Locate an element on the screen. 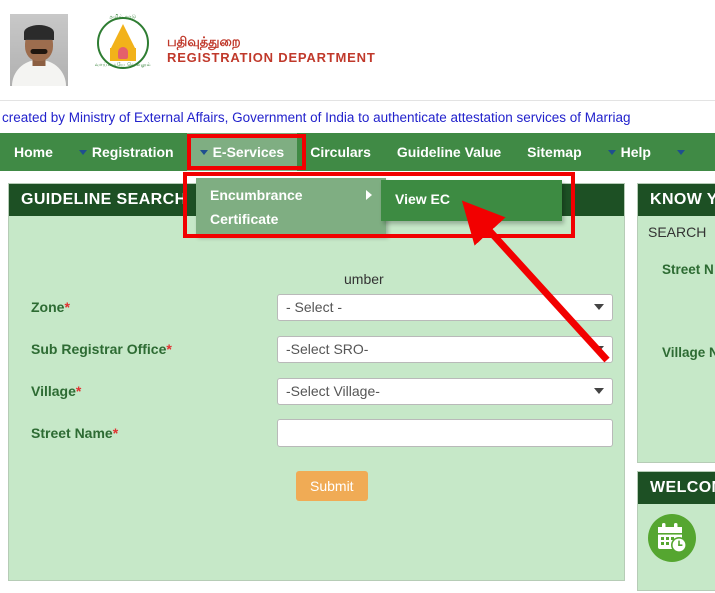  field-label: Sub Registrar Office* is located at coordinates (143, 349).